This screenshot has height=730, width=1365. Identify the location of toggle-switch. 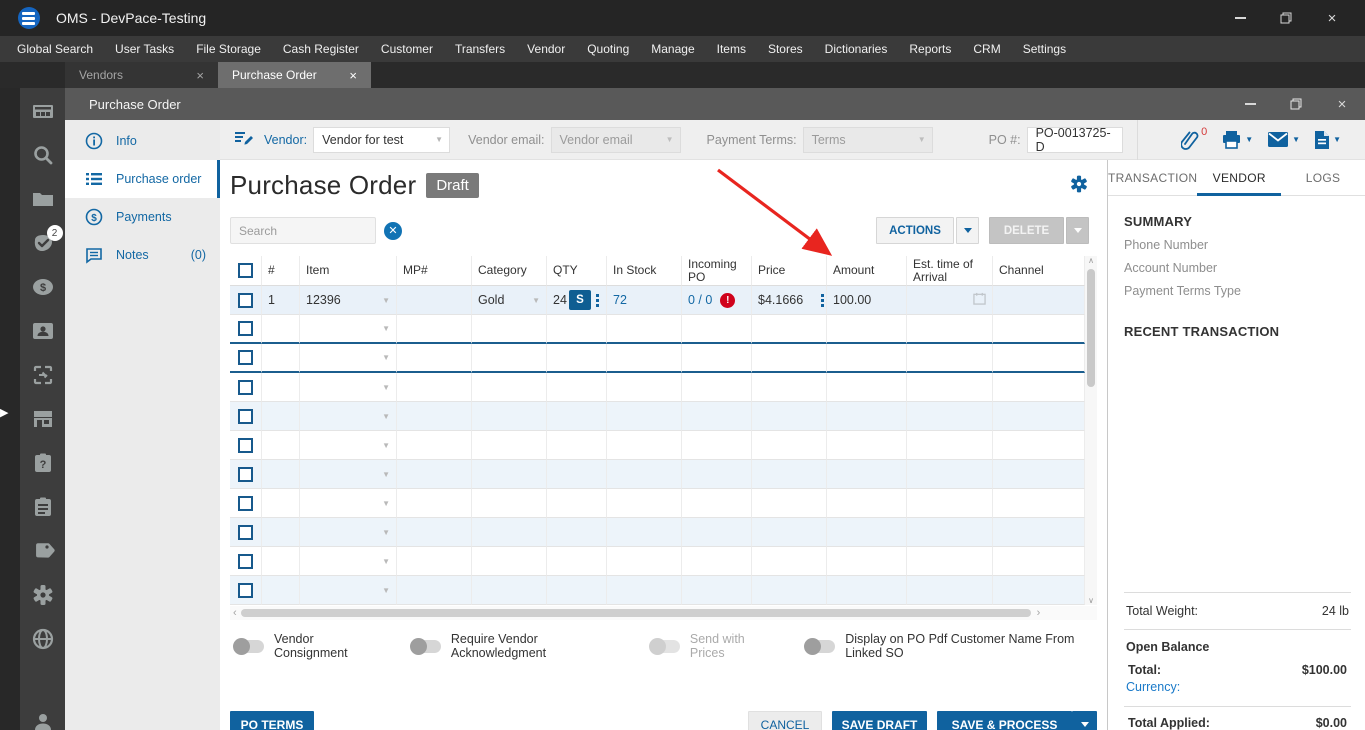
(820, 646).